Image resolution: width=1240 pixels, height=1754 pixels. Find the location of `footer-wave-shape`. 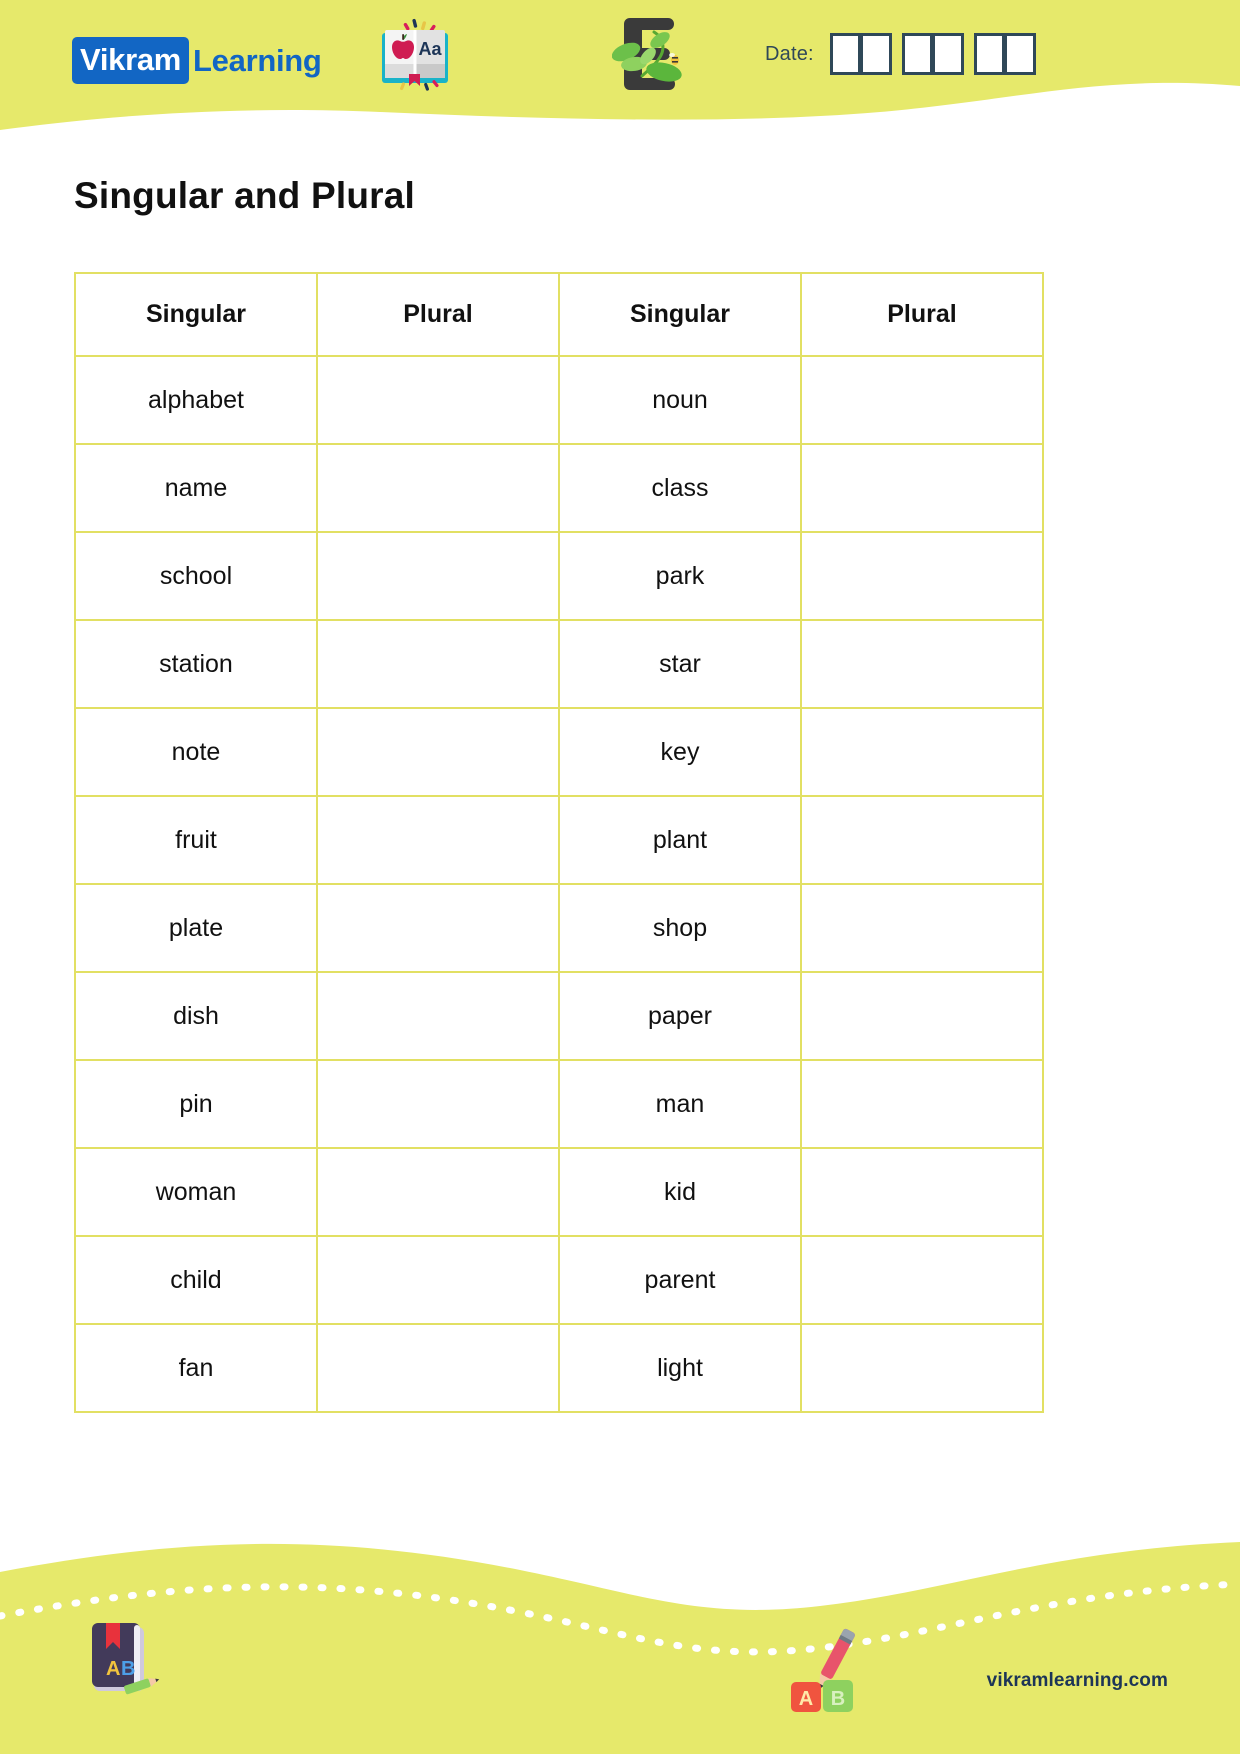

footer-wave-shape is located at coordinates (620, 1648).